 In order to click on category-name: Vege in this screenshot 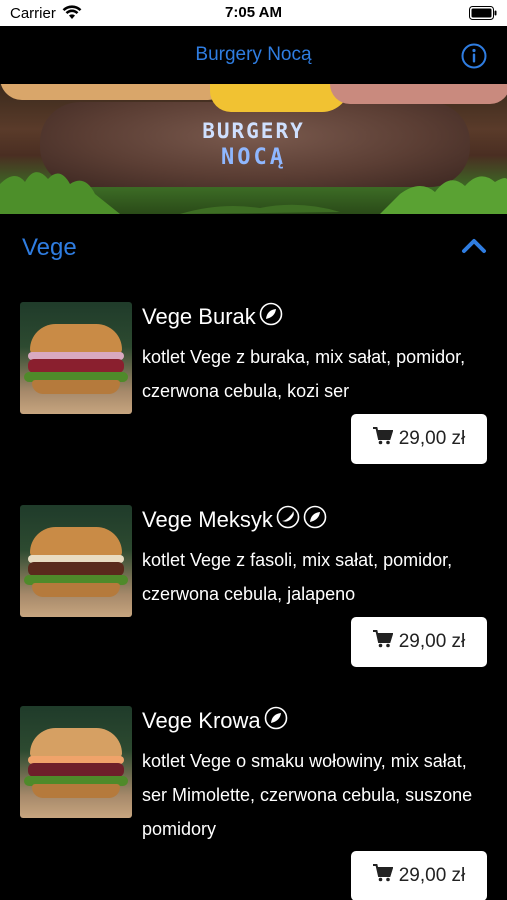, I will do `click(49, 247)`.